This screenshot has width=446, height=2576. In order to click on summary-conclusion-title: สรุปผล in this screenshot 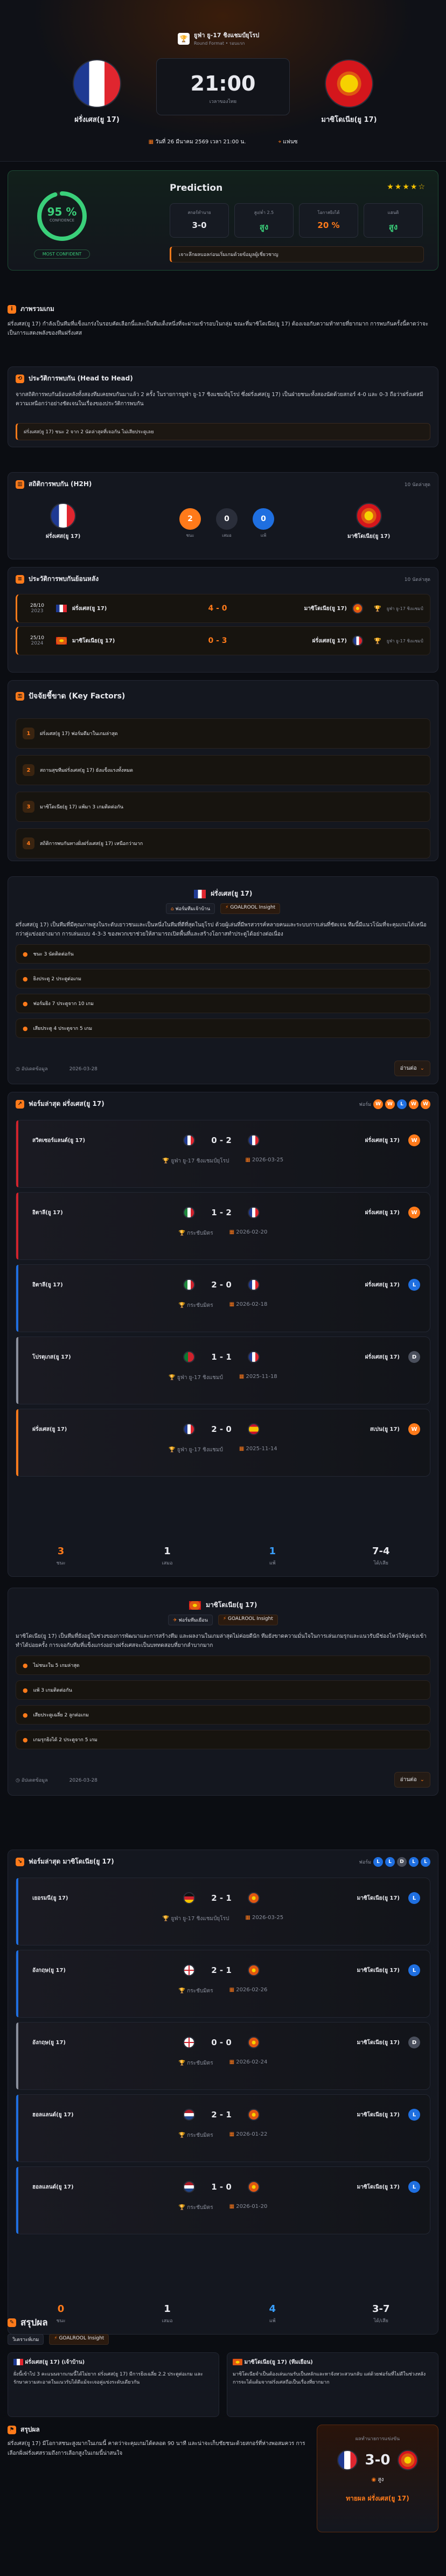, I will do `click(30, 2429)`.